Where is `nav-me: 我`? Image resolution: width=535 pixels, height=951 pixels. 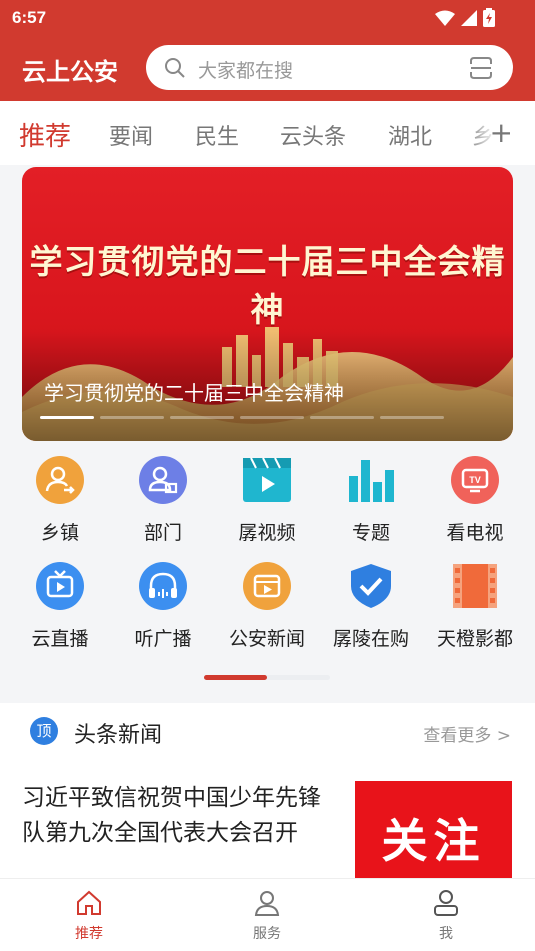 nav-me: 我 is located at coordinates (446, 916).